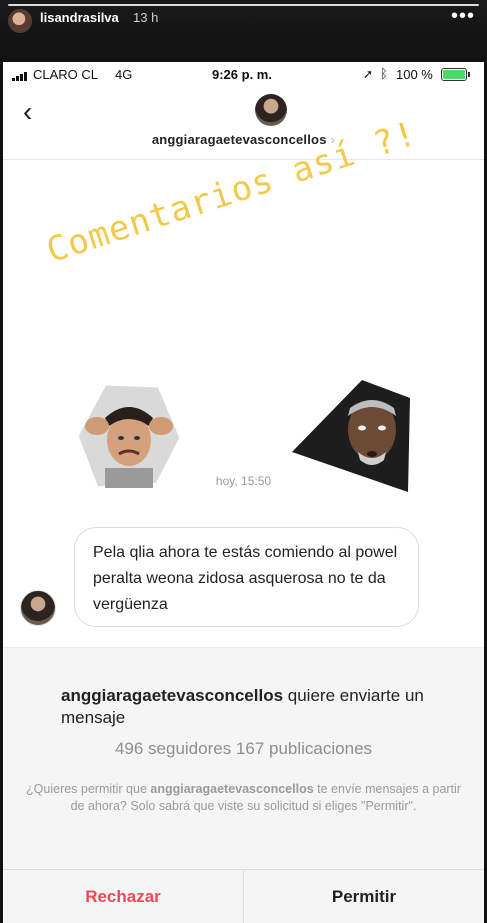 This screenshot has height=923, width=487. Describe the element at coordinates (38, 608) in the screenshot. I see `sender-avatar` at that location.